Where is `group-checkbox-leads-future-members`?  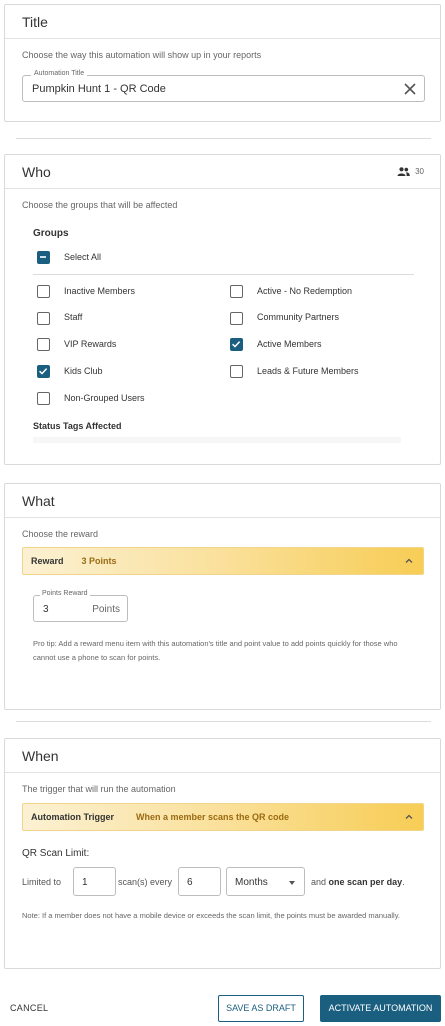
group-checkbox-leads-future-members is located at coordinates (236, 371).